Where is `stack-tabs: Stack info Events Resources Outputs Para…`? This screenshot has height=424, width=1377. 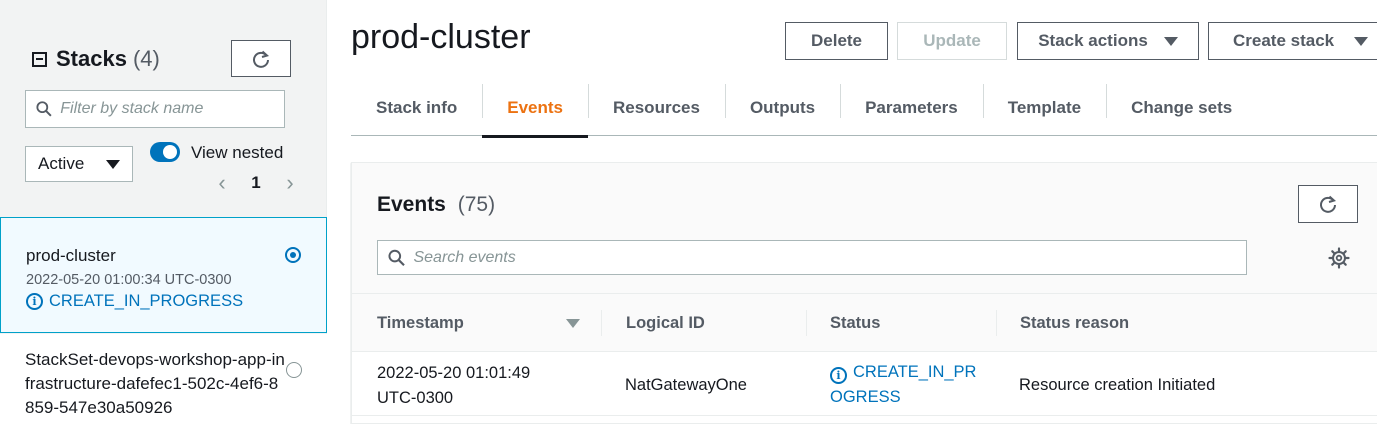
stack-tabs: Stack info Events Resources Outputs Para… is located at coordinates (864, 109).